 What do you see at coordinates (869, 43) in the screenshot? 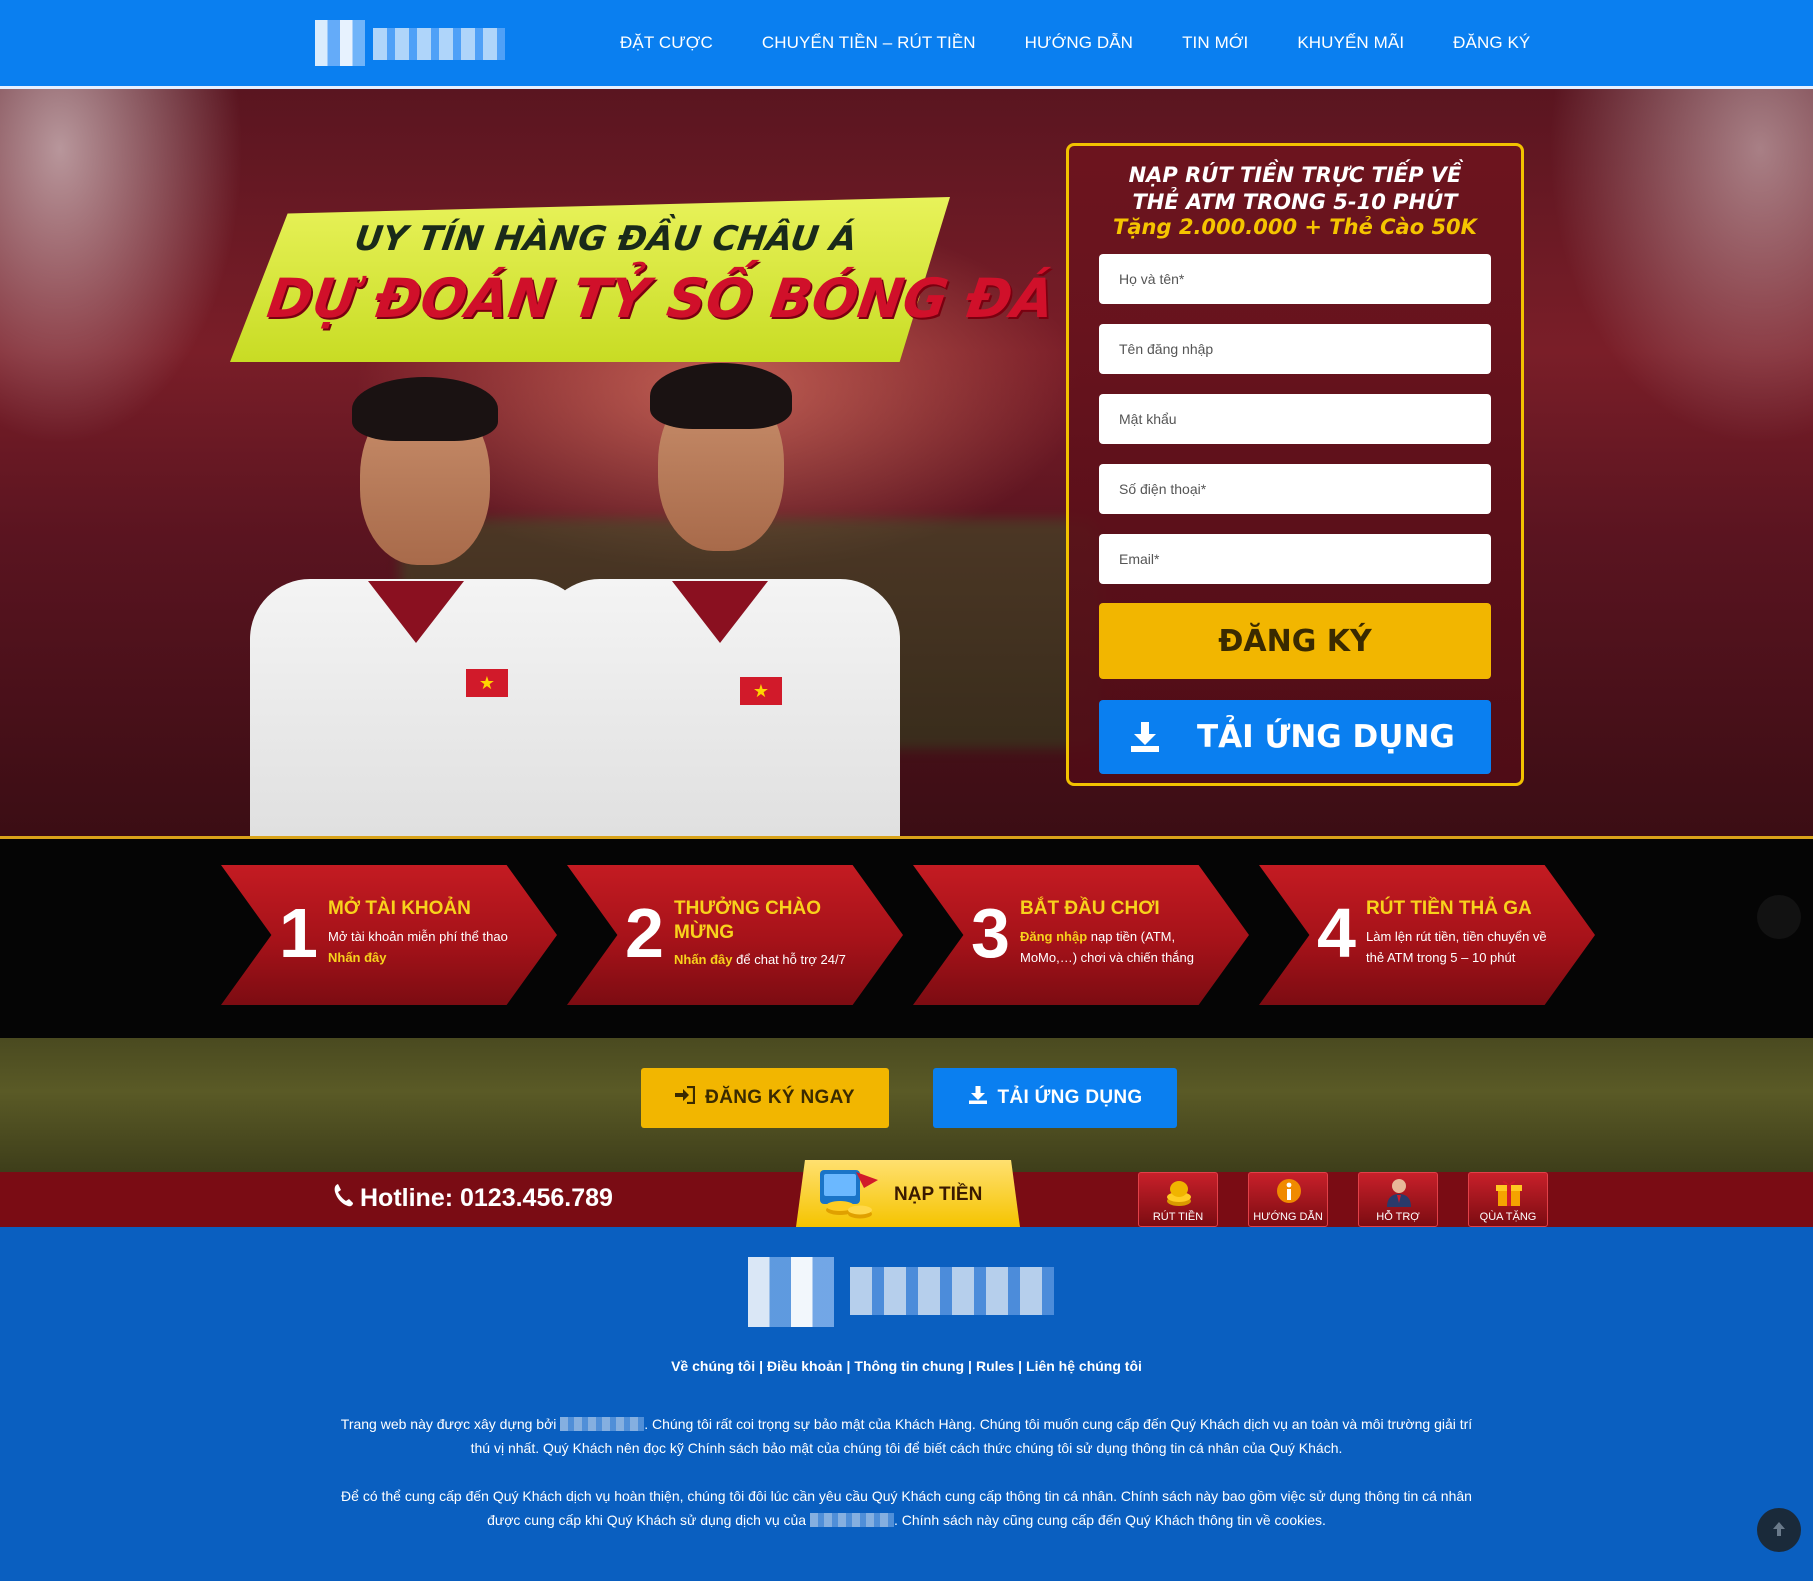
I see `nav-item-chuyen-tien-rut-tien: CHUYỂN TIỀN – RÚT TIỀN` at bounding box center [869, 43].